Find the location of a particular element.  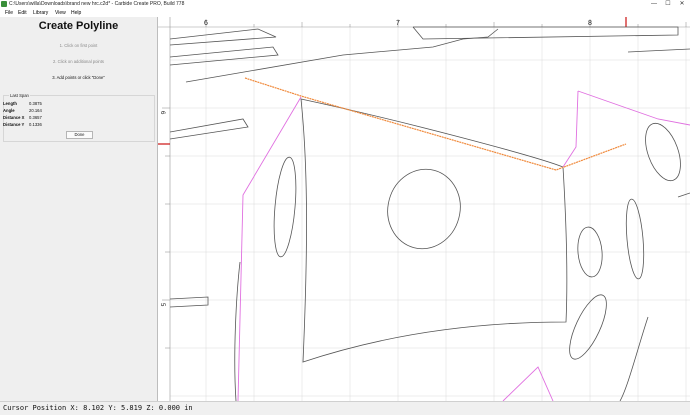

vector-strip-bottom-left is located at coordinates (189, 302).